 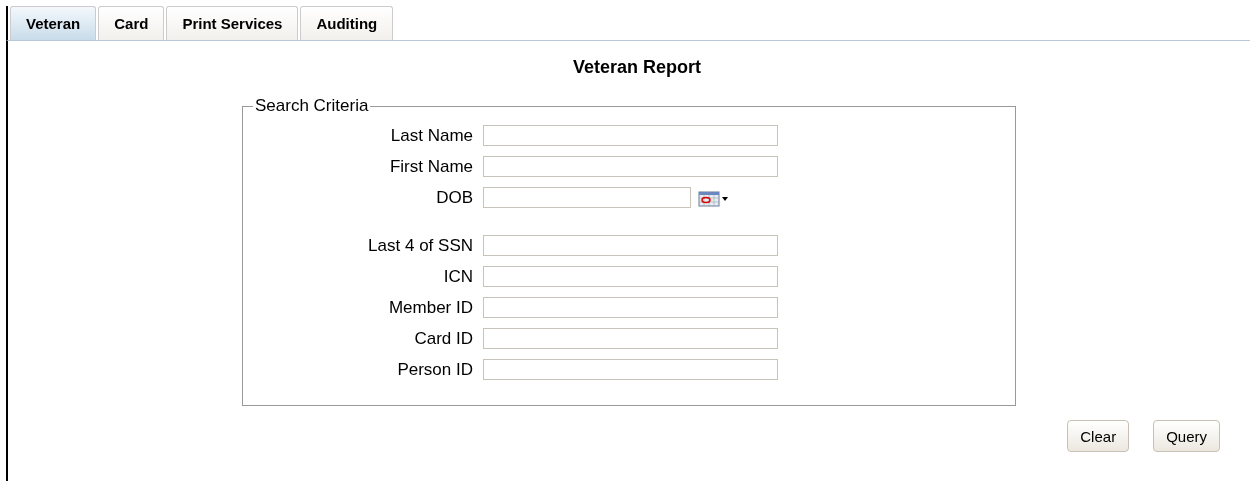 I want to click on tab: Print Services, so click(x=232, y=23).